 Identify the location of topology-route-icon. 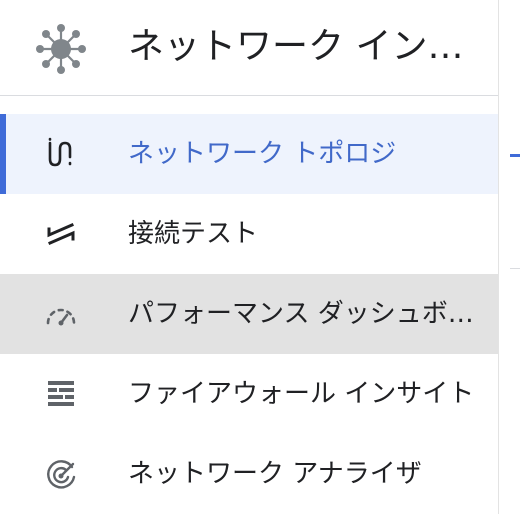
(60, 152).